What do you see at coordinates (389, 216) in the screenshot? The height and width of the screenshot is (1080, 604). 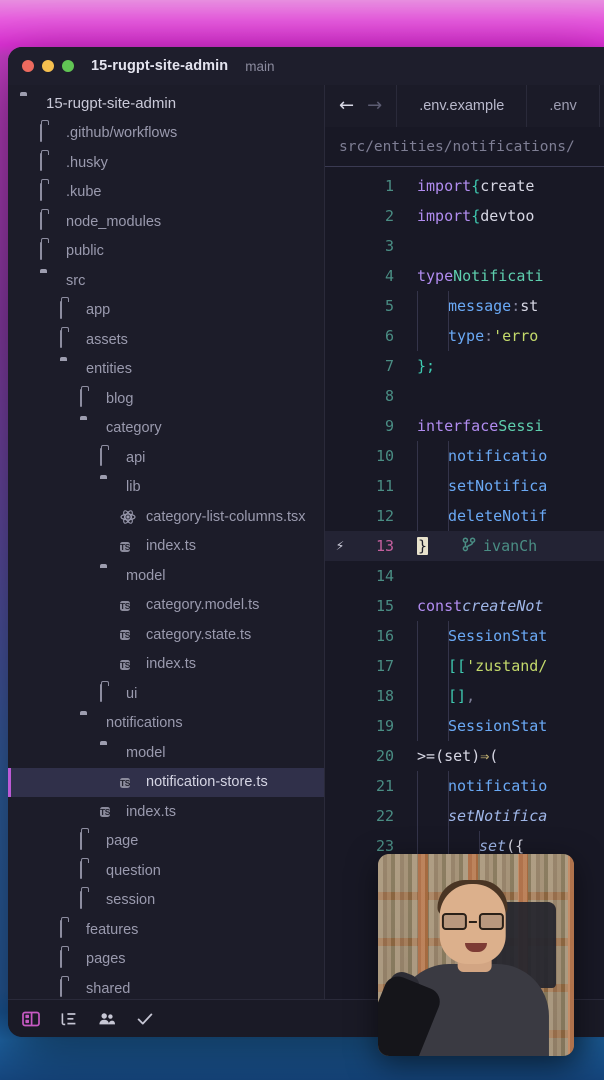 I see `line-number: 2` at bounding box center [389, 216].